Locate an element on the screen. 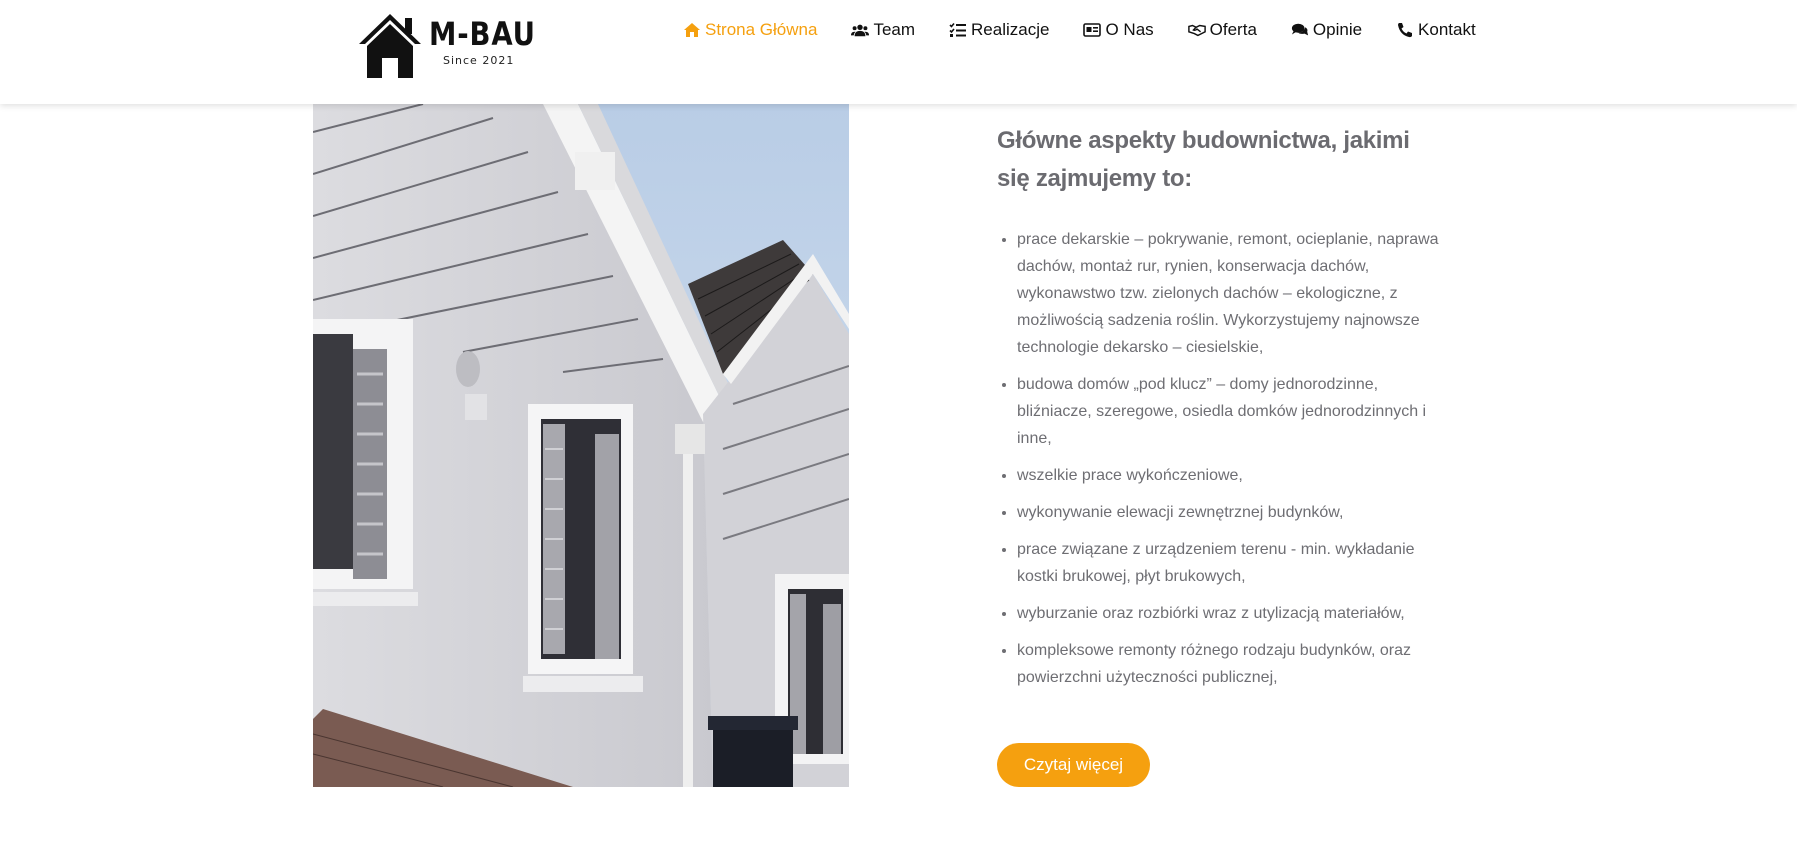 This screenshot has height=856, width=1797. nav-item-home: Strona Główna is located at coordinates (750, 30).